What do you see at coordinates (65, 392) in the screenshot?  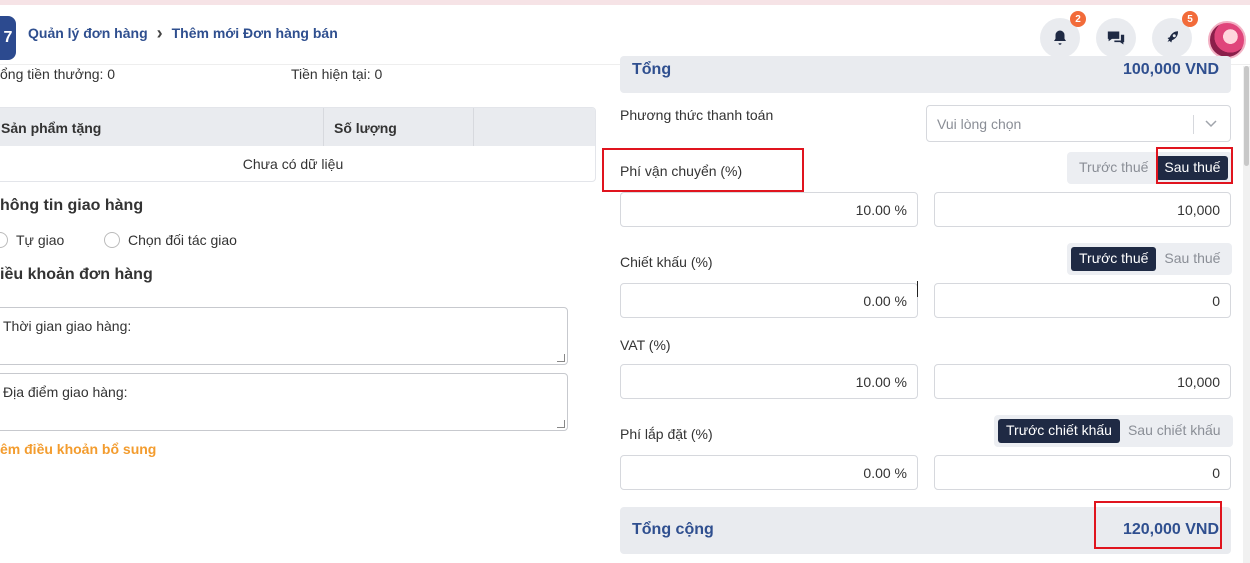 I see `delivery-place-label: Địa điểm giao hàng:` at bounding box center [65, 392].